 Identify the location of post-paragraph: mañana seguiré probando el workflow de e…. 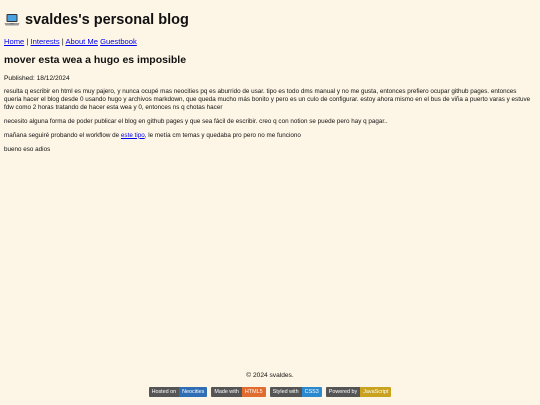
(269, 136).